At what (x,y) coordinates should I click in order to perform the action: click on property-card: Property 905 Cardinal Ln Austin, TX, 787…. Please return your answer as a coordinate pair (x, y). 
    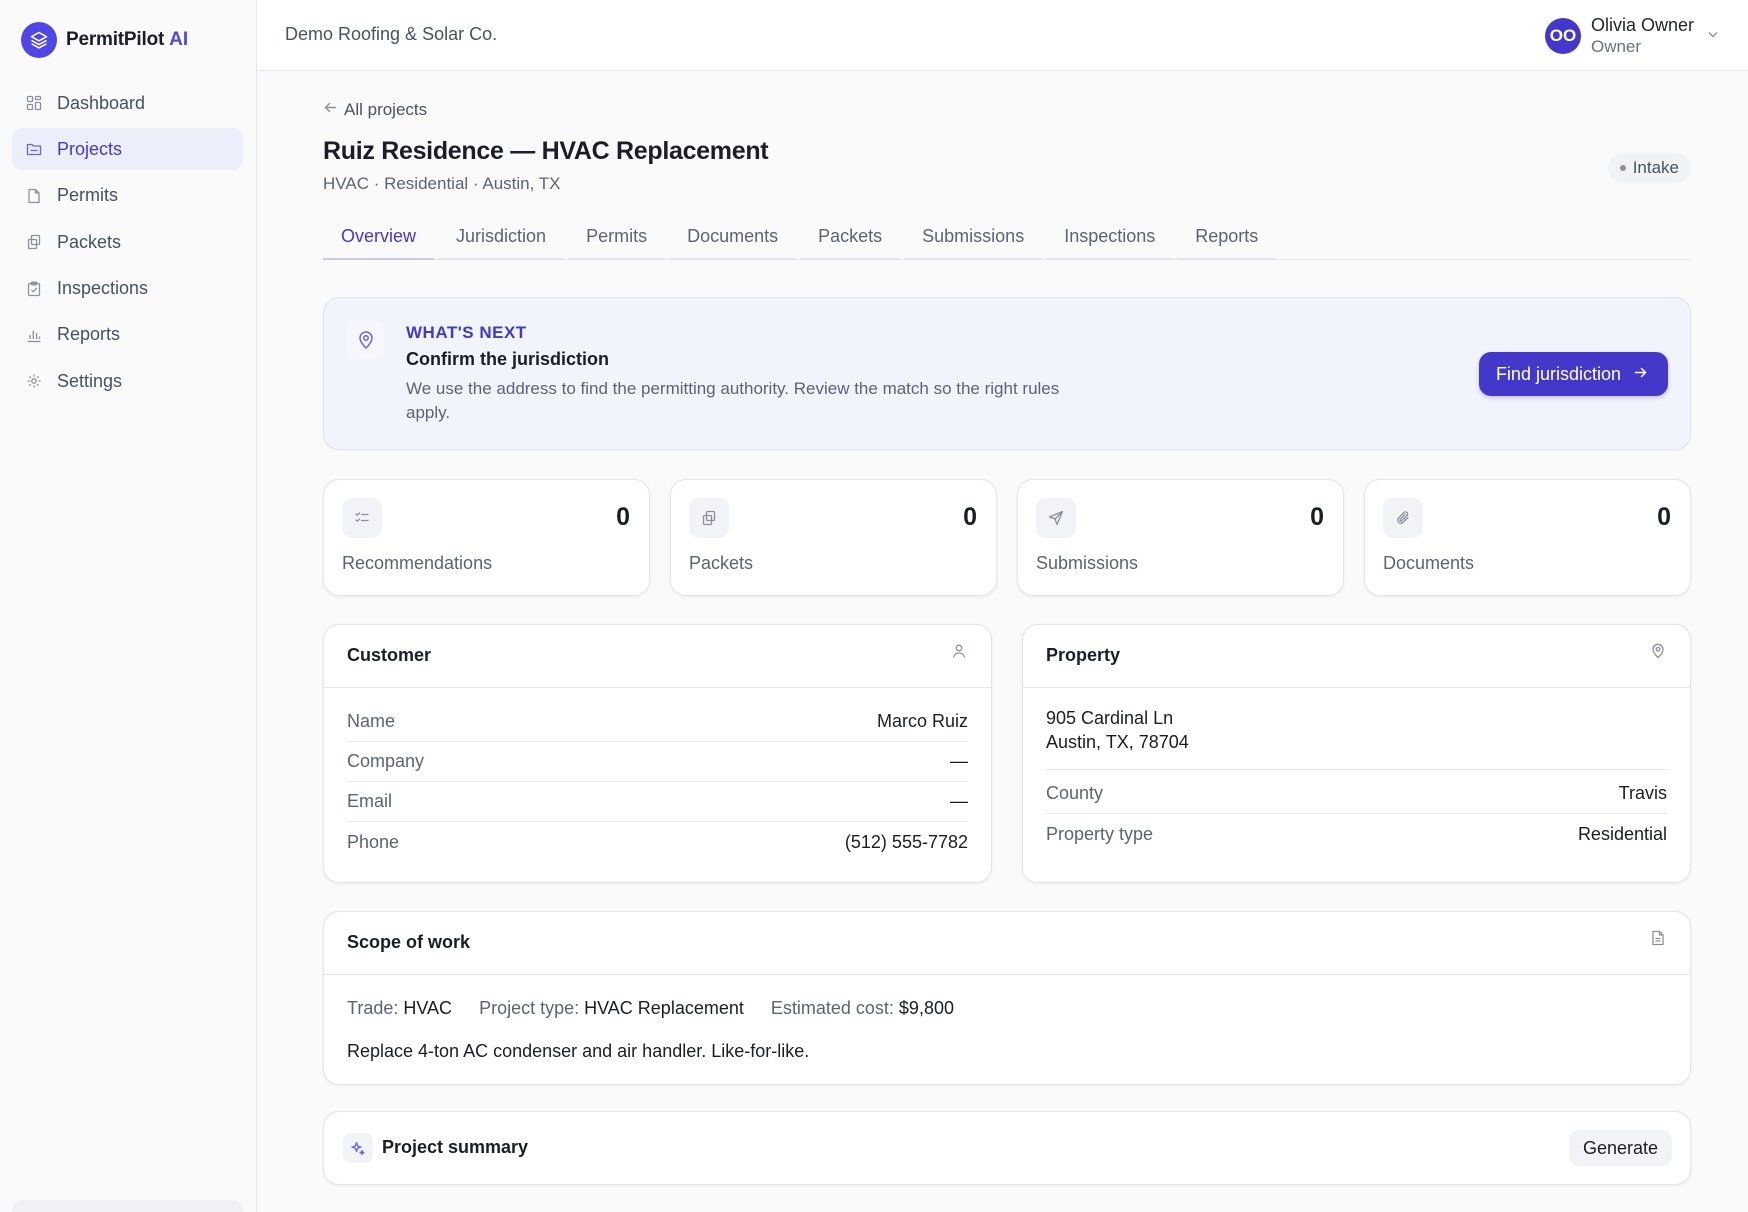
    Looking at the image, I should click on (1356, 753).